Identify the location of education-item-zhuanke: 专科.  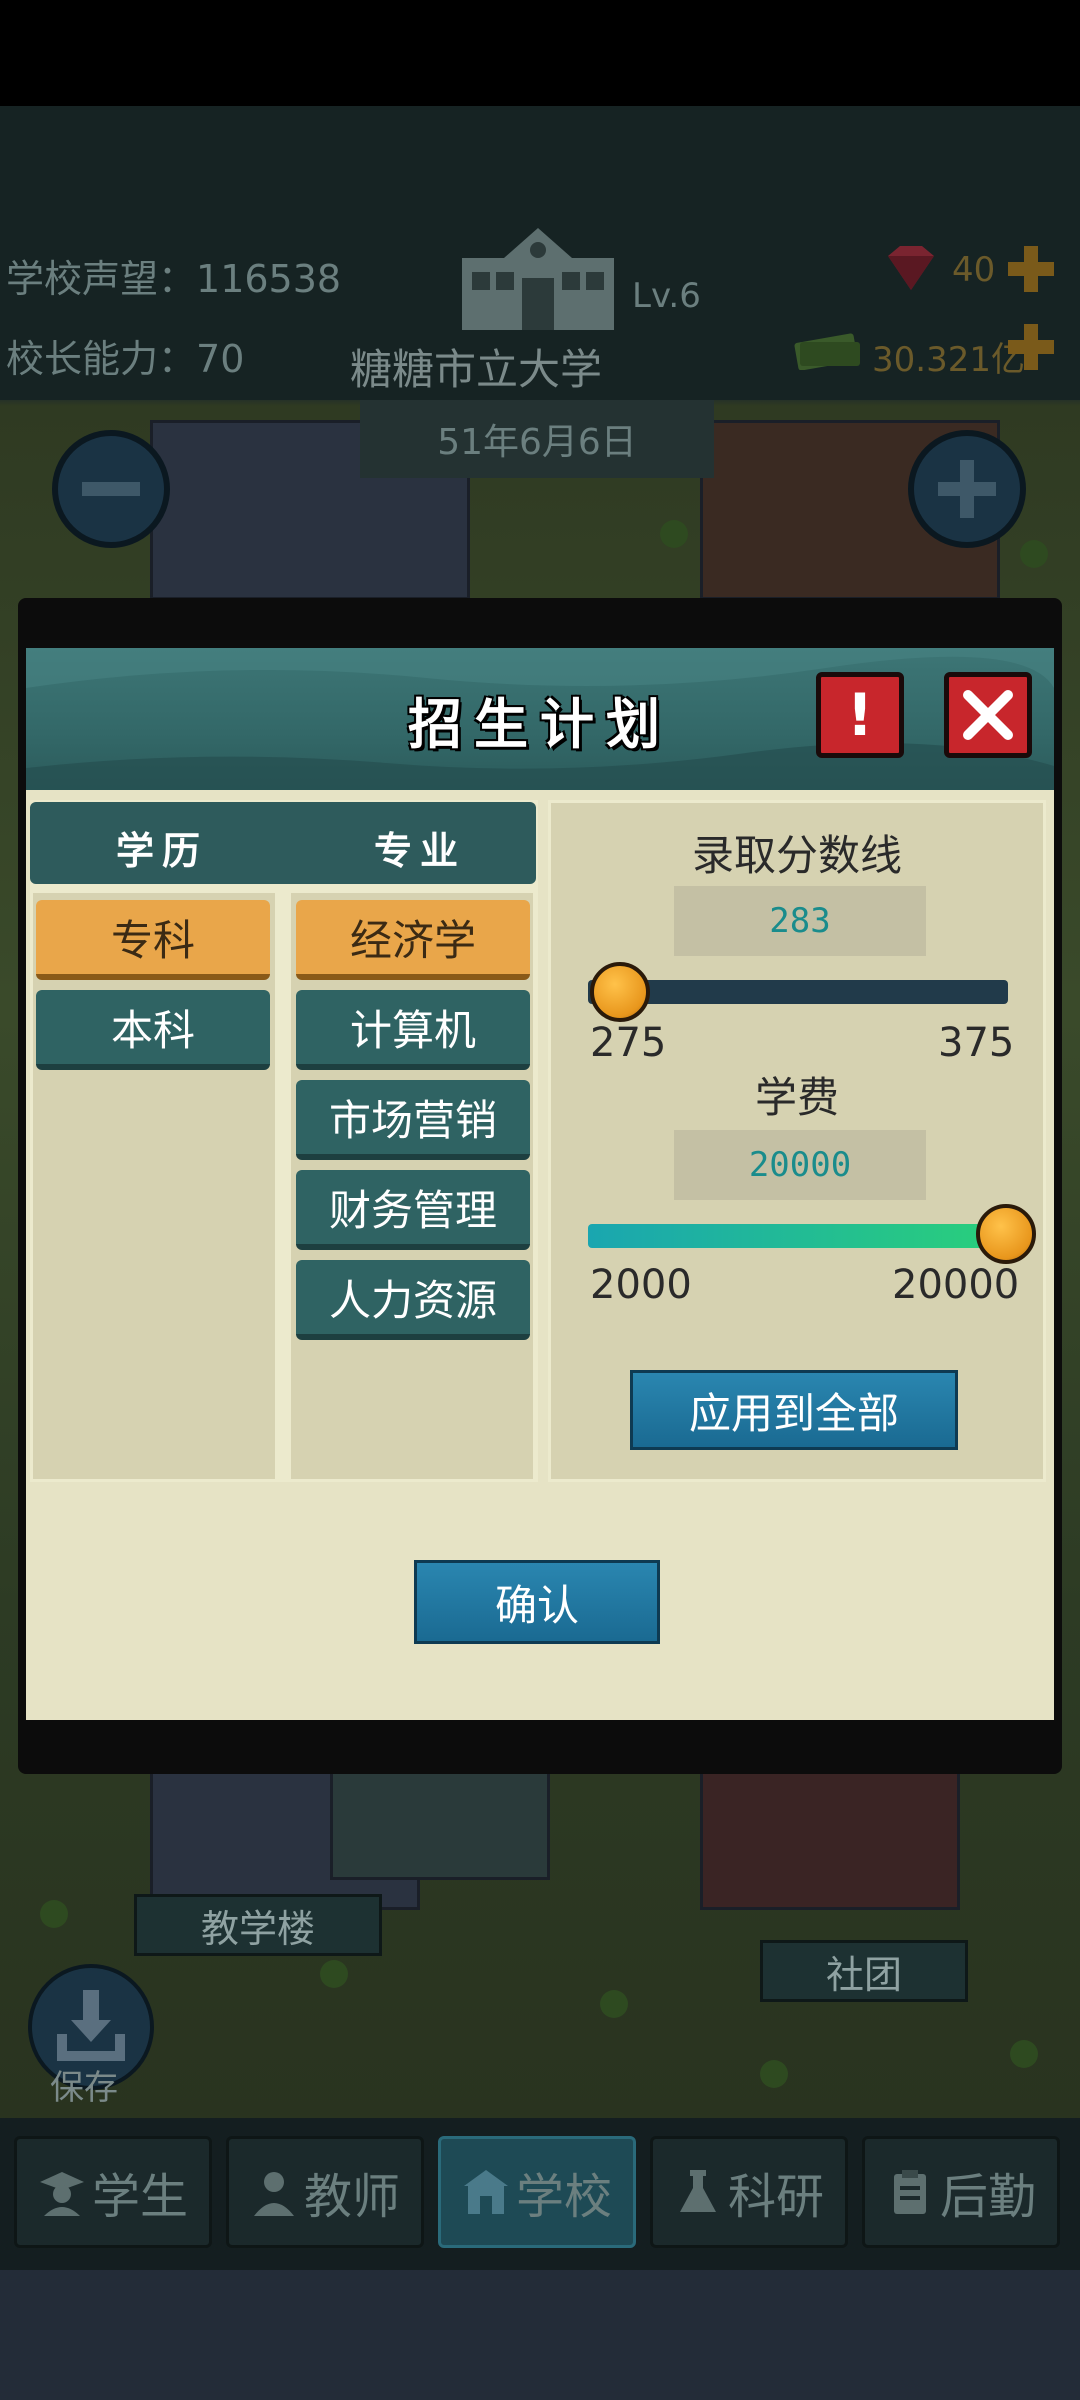
(153, 940).